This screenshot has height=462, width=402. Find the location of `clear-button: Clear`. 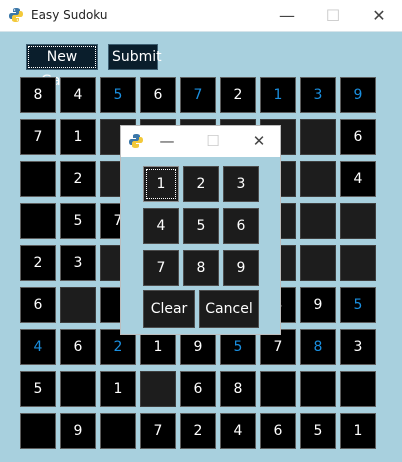

clear-button: Clear is located at coordinates (169, 309).